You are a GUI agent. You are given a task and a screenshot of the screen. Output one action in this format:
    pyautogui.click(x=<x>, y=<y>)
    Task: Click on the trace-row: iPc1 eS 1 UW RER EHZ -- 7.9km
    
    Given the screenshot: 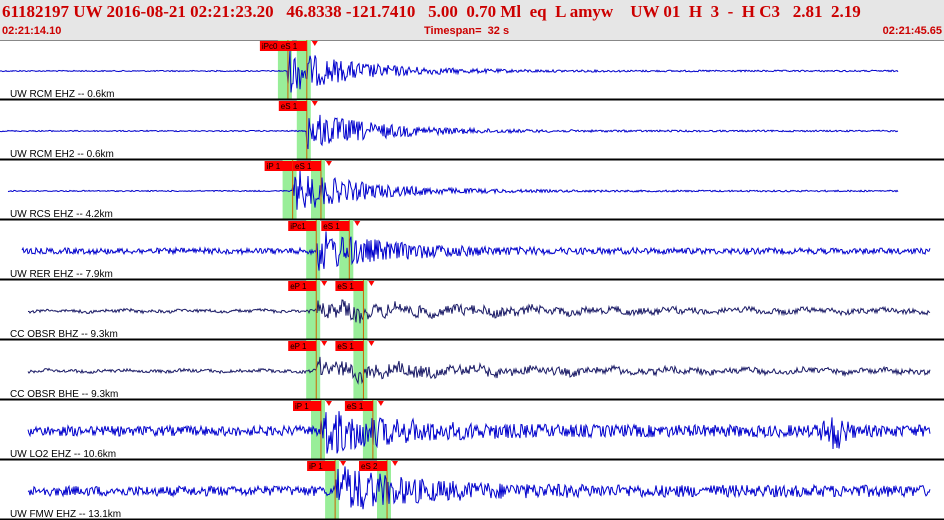 What is the action you would take?
    pyautogui.click(x=472, y=250)
    